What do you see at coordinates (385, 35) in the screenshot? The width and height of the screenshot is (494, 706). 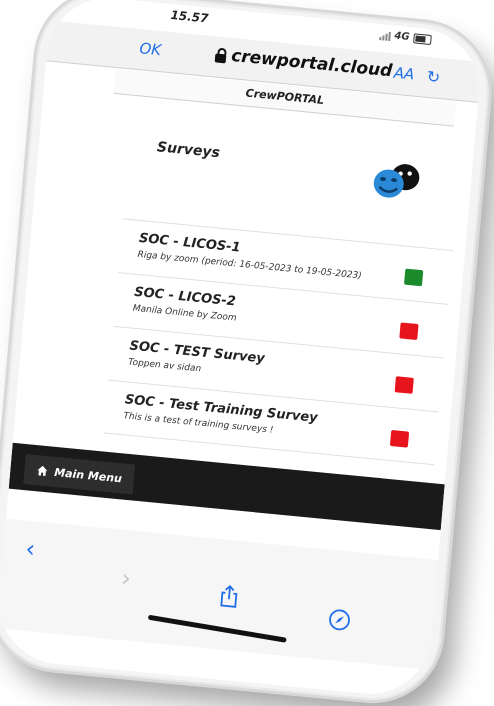 I see `signal-icon` at bounding box center [385, 35].